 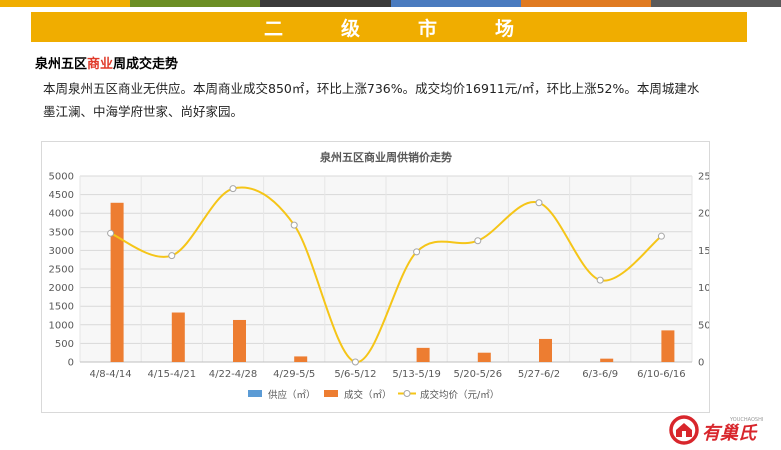 What do you see at coordinates (61, 195) in the screenshot?
I see `y-left-tick-label: 4500` at bounding box center [61, 195].